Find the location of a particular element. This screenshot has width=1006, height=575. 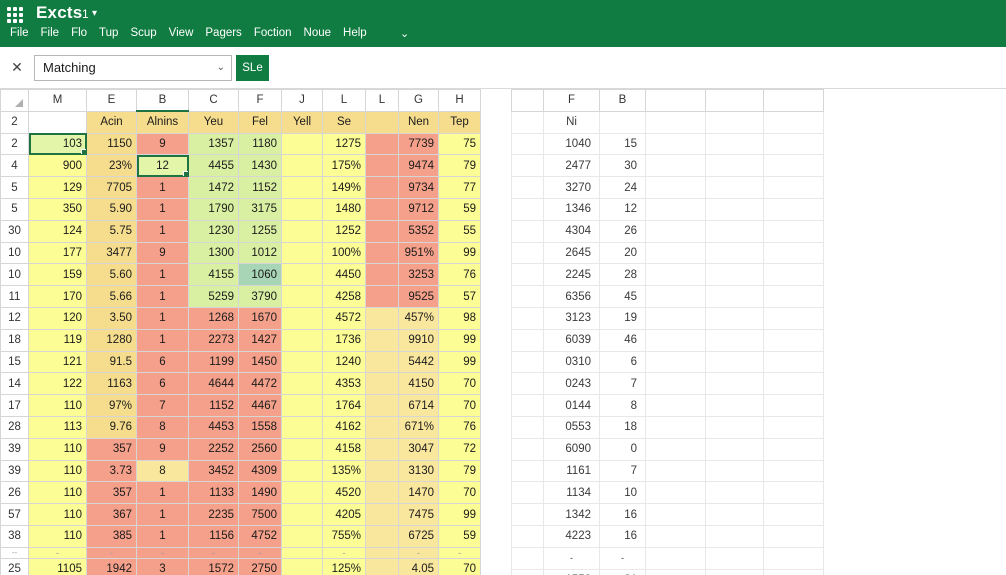

table-cell: 3790 is located at coordinates (260, 296).